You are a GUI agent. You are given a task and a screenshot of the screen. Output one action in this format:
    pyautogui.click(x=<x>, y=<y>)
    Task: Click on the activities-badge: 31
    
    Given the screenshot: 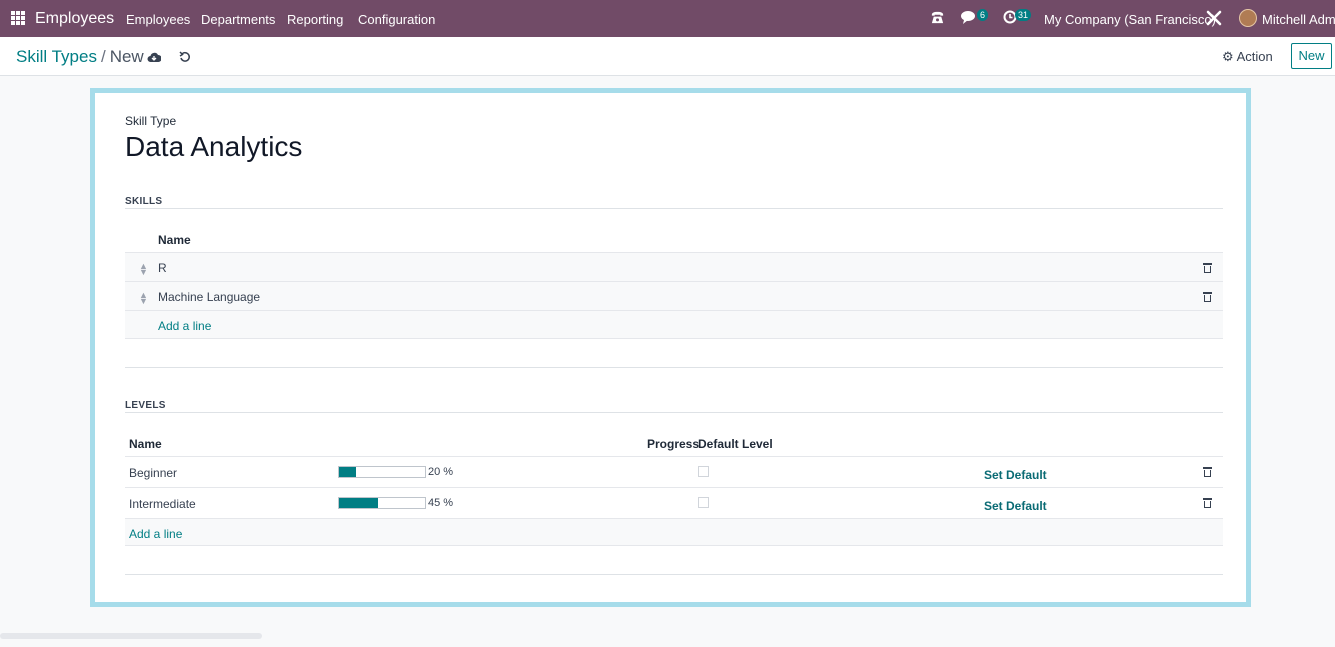 What is the action you would take?
    pyautogui.click(x=1023, y=15)
    